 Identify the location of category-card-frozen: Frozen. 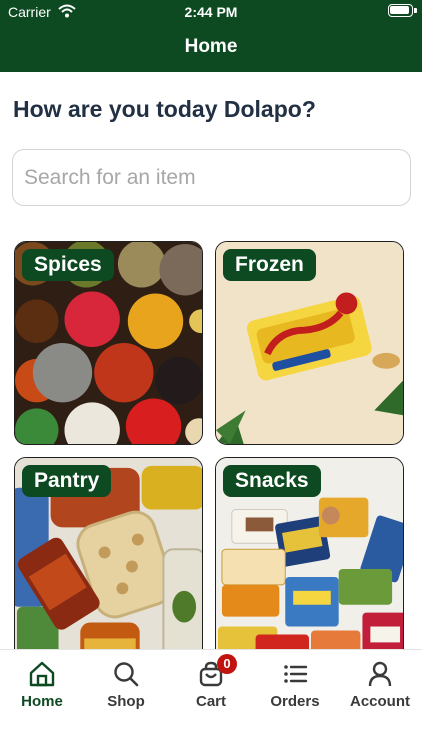
(309, 343).